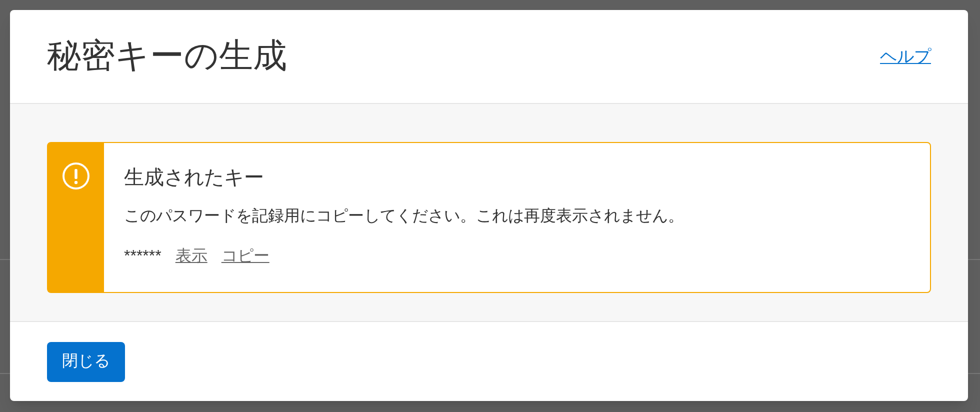  I want to click on alert-title: 生成されたキー, so click(194, 178).